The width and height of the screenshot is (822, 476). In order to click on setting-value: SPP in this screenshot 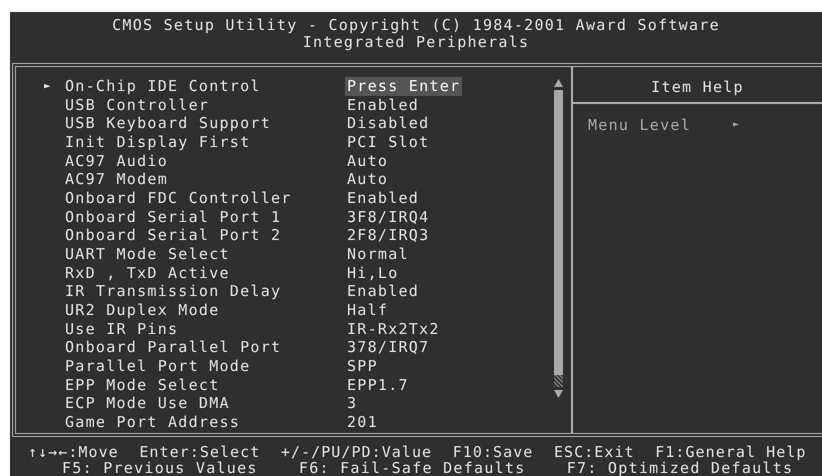, I will do `click(362, 366)`.